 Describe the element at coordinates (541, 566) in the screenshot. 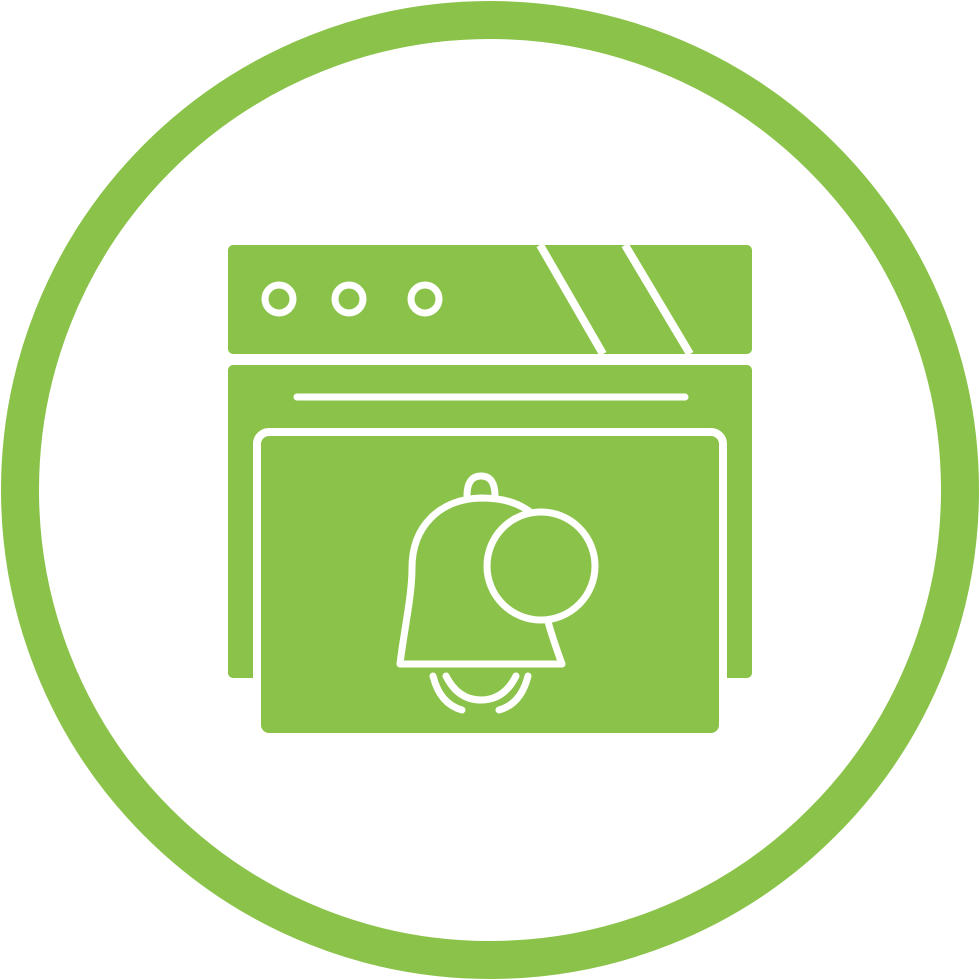

I see `notification-badge-icon` at that location.